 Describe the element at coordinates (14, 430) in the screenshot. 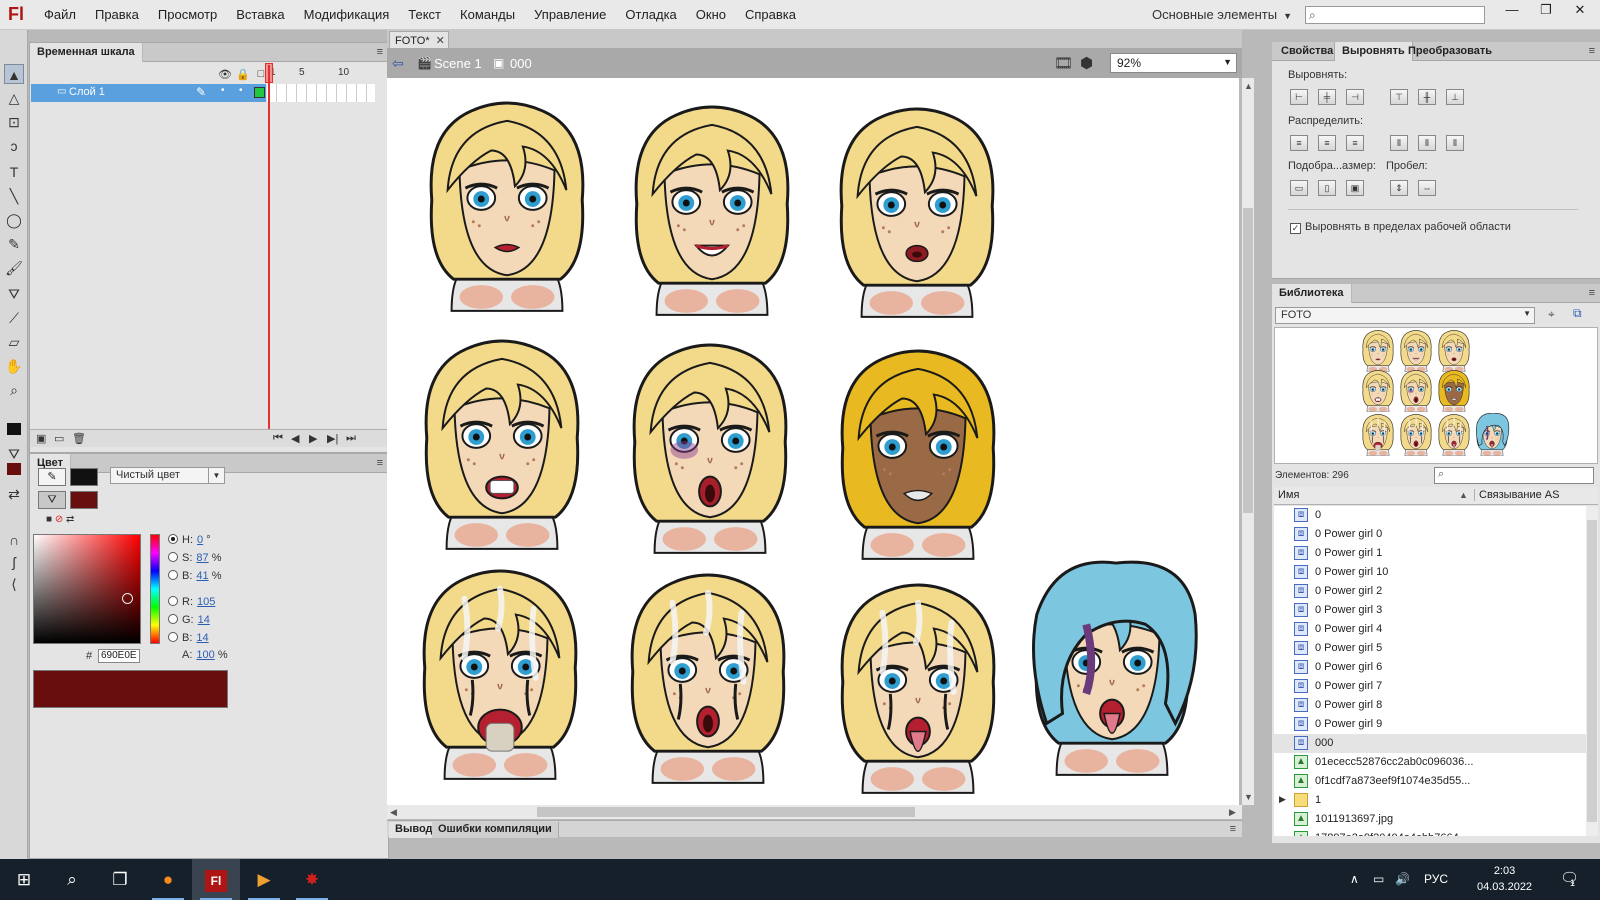

I see `stroke-color-tool` at that location.